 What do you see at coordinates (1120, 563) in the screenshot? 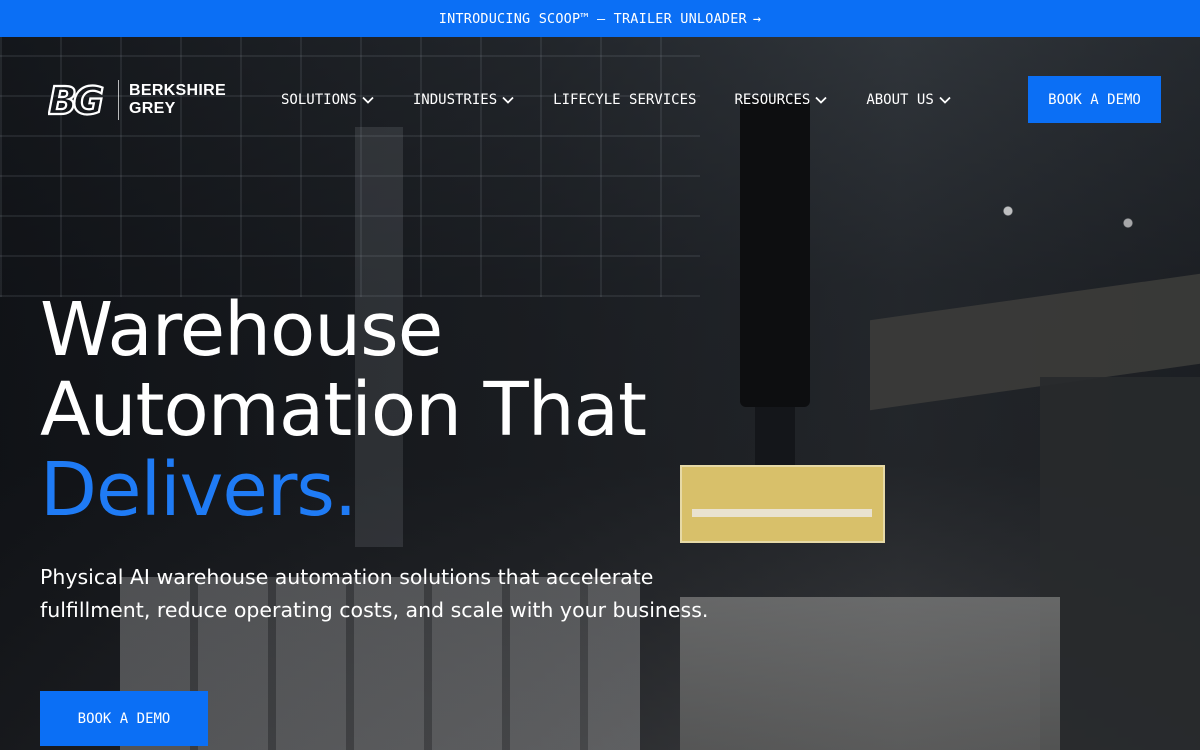
I see `machine-panel` at bounding box center [1120, 563].